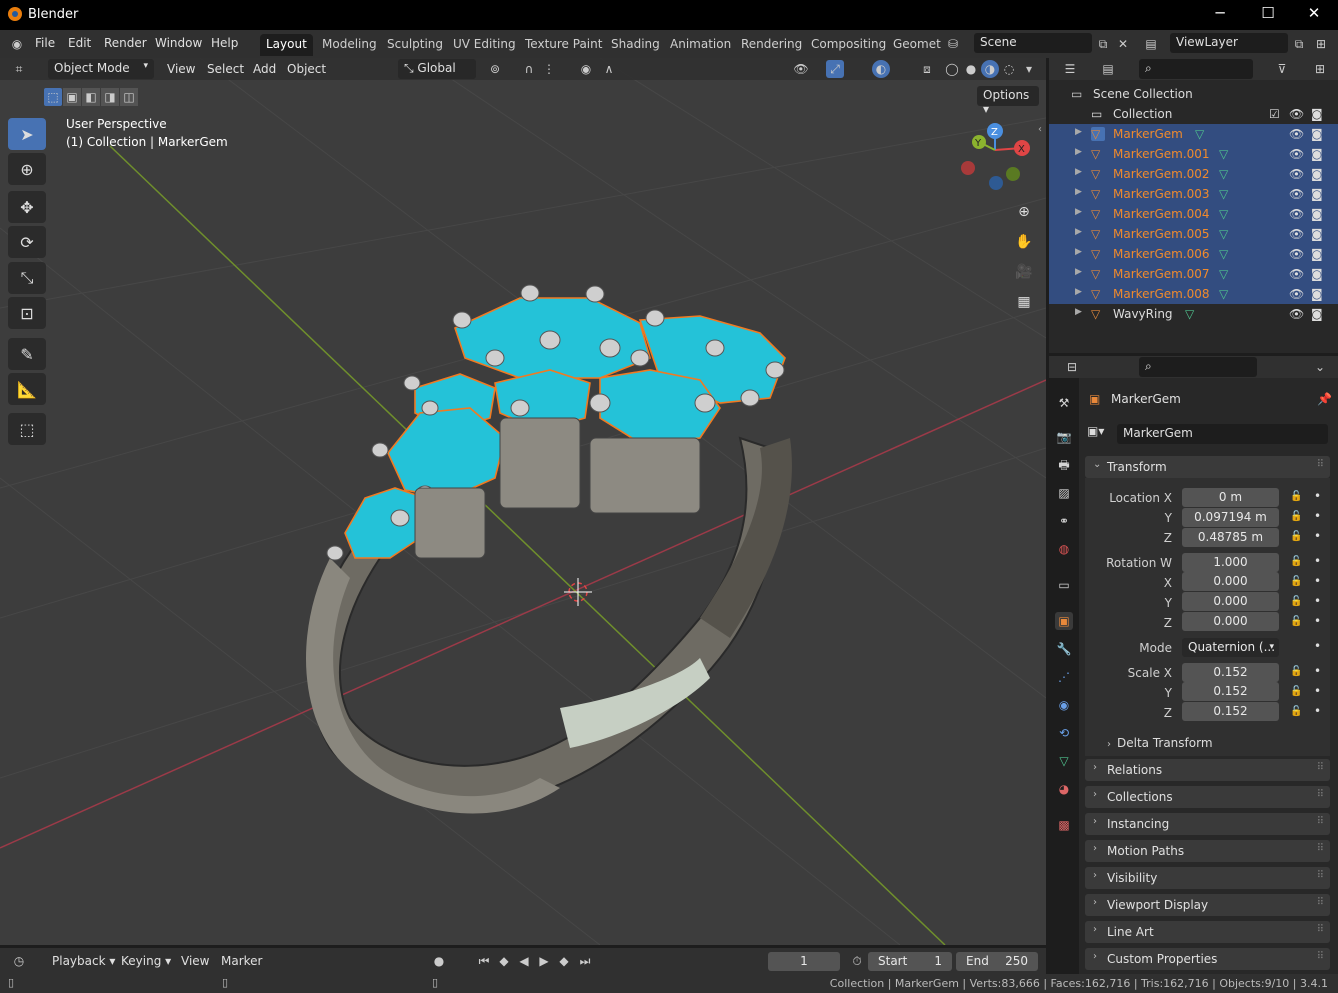 The image size is (1338, 993). What do you see at coordinates (1193, 174) in the screenshot?
I see `outliner-item: ▶ ▽ MarkerGem.002 ▽ 👁 ◙` at bounding box center [1193, 174].